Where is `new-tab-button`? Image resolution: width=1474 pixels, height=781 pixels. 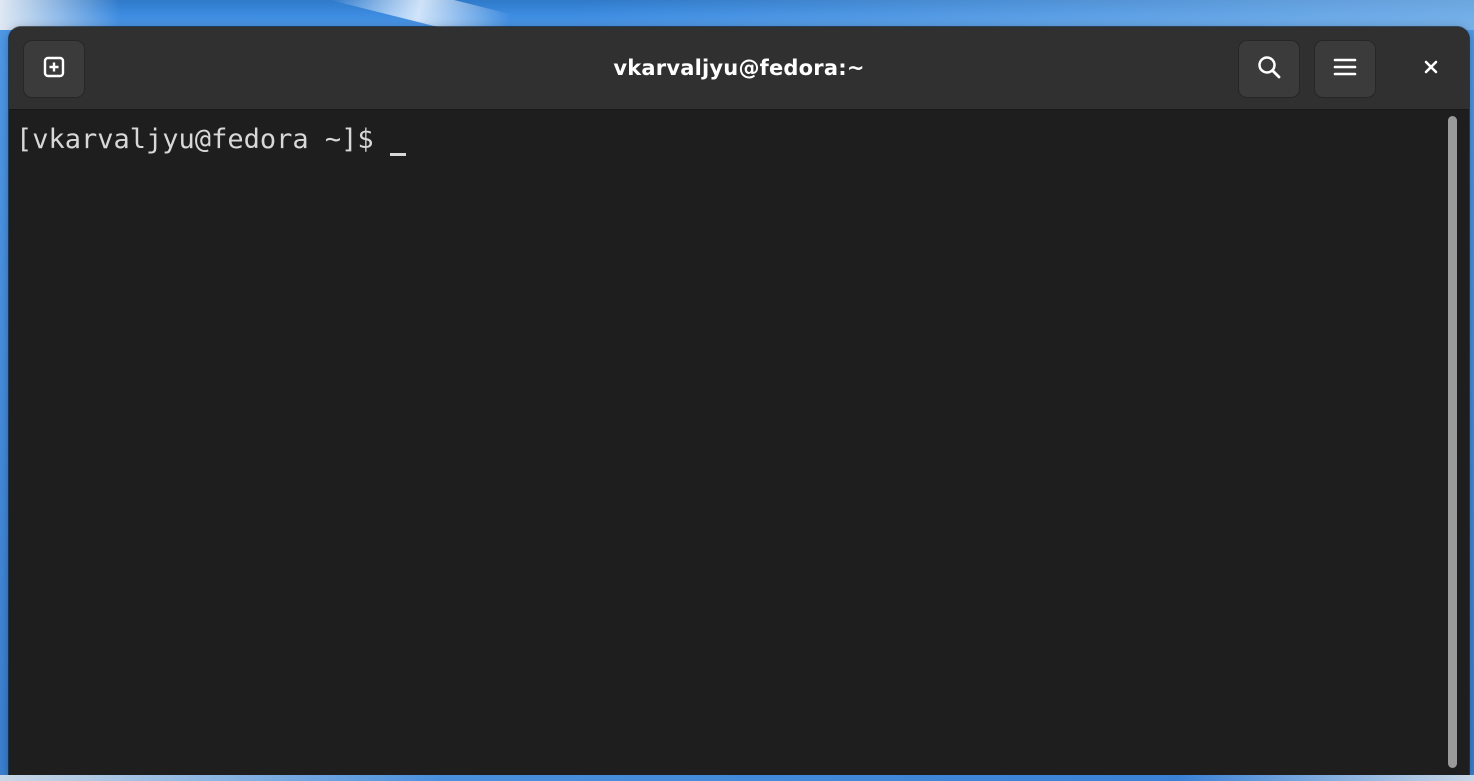 new-tab-button is located at coordinates (54, 69).